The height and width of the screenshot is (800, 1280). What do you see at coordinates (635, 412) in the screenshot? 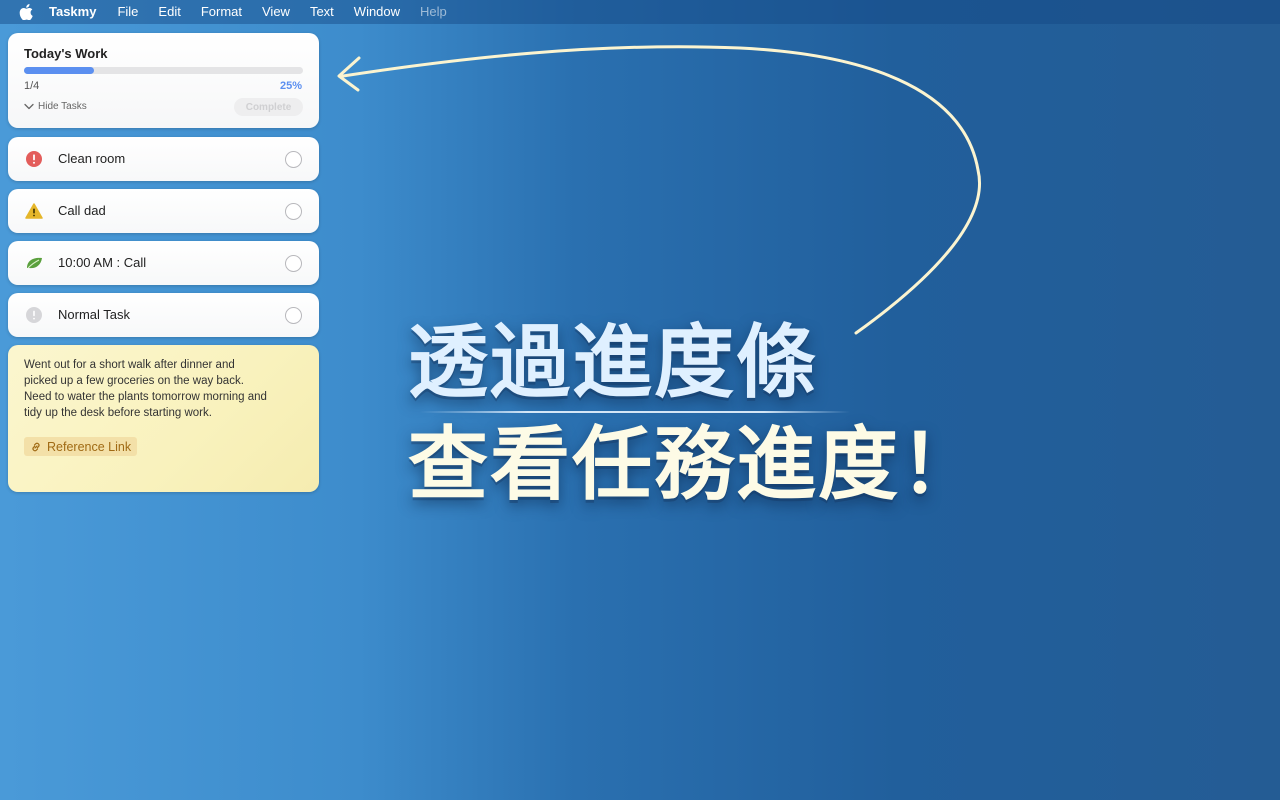
I see `headline-divider` at bounding box center [635, 412].